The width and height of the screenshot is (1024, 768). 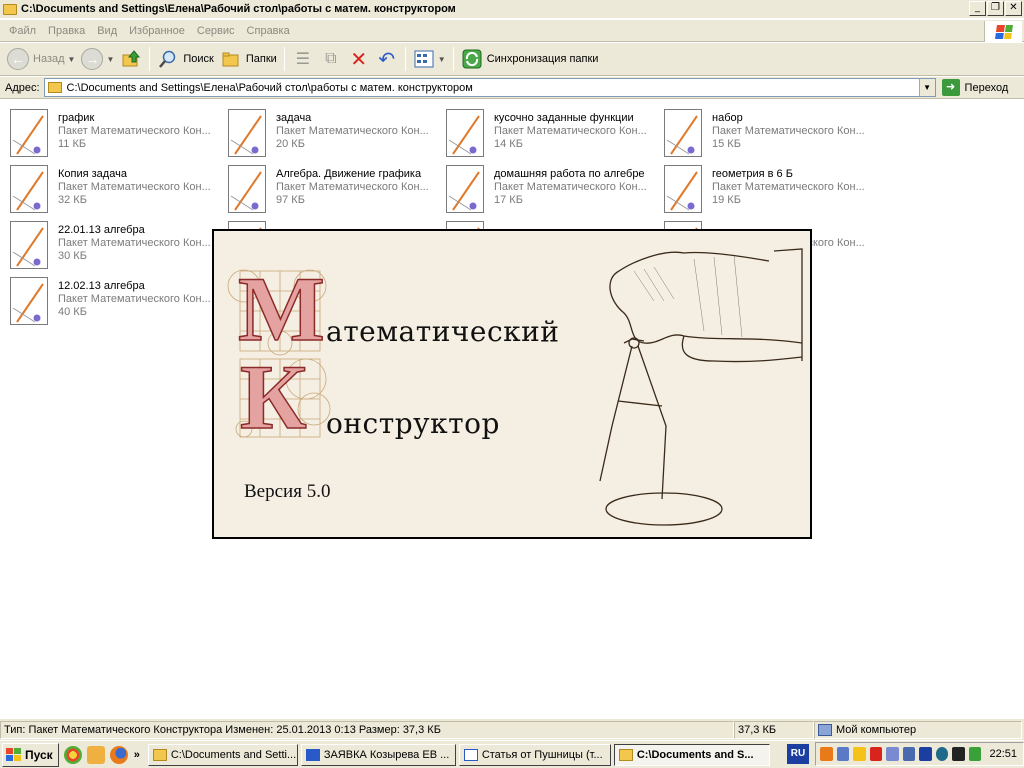 I want to click on status-location: Мой компьютер, so click(x=918, y=729).